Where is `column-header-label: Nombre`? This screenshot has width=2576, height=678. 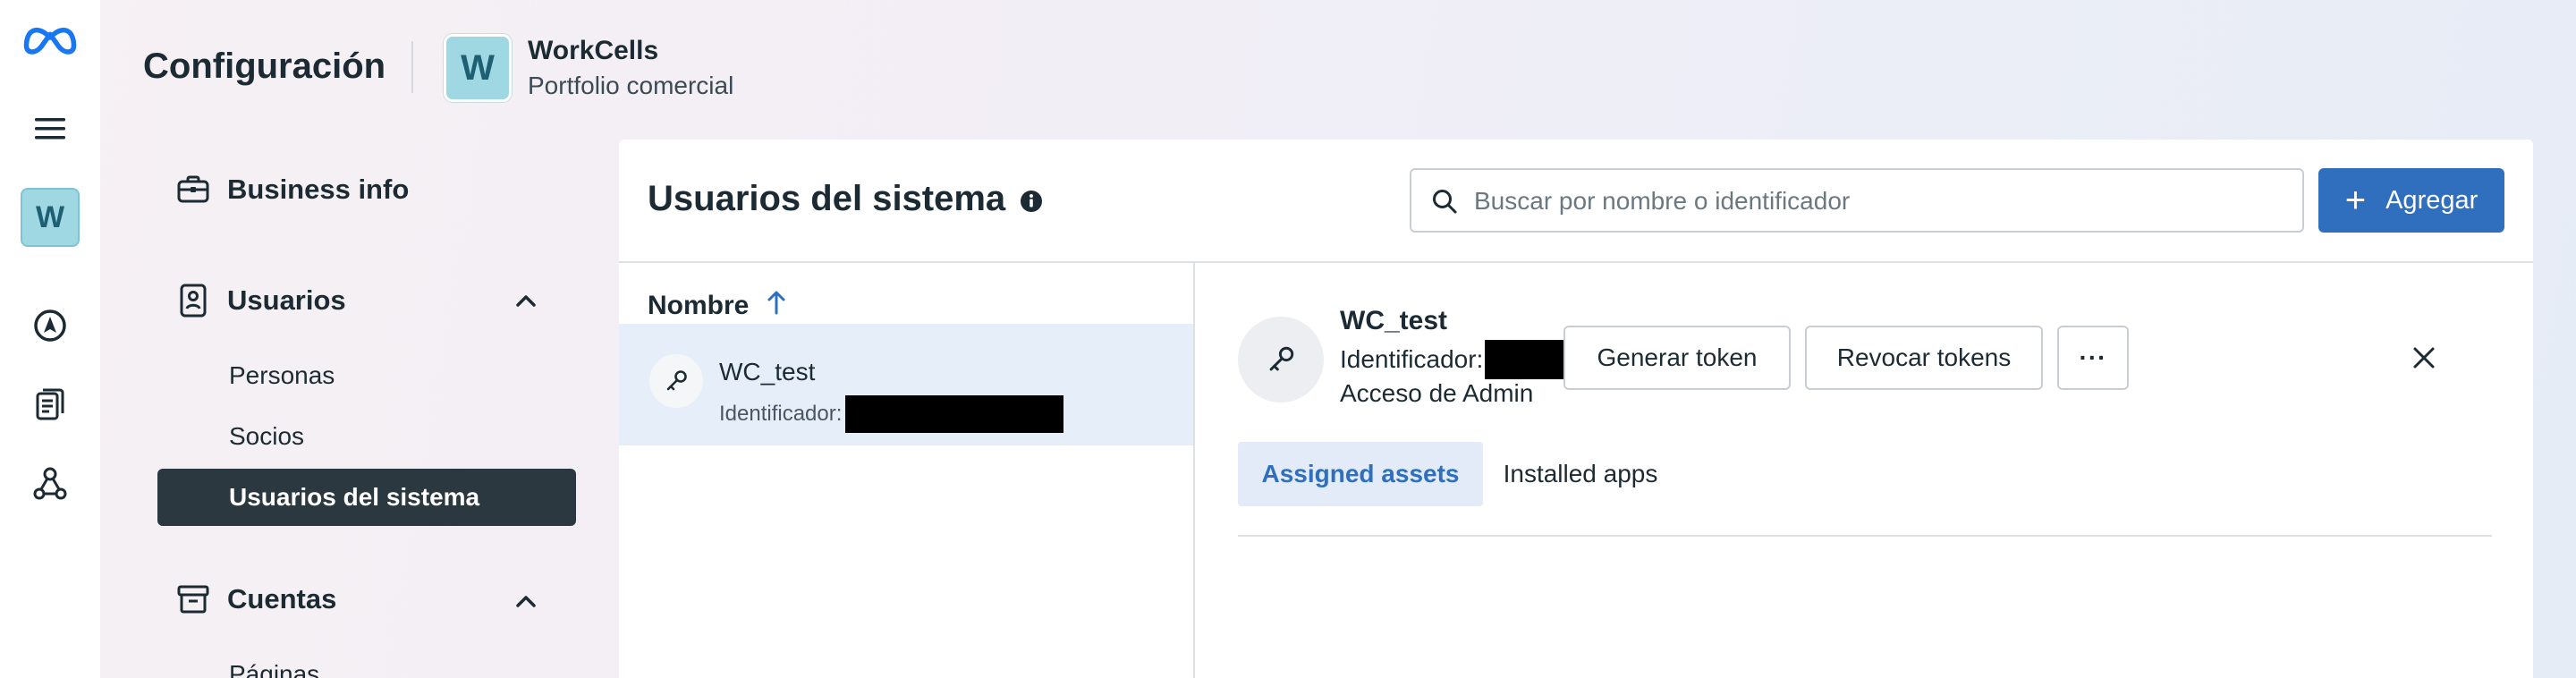 column-header-label: Nombre is located at coordinates (699, 305).